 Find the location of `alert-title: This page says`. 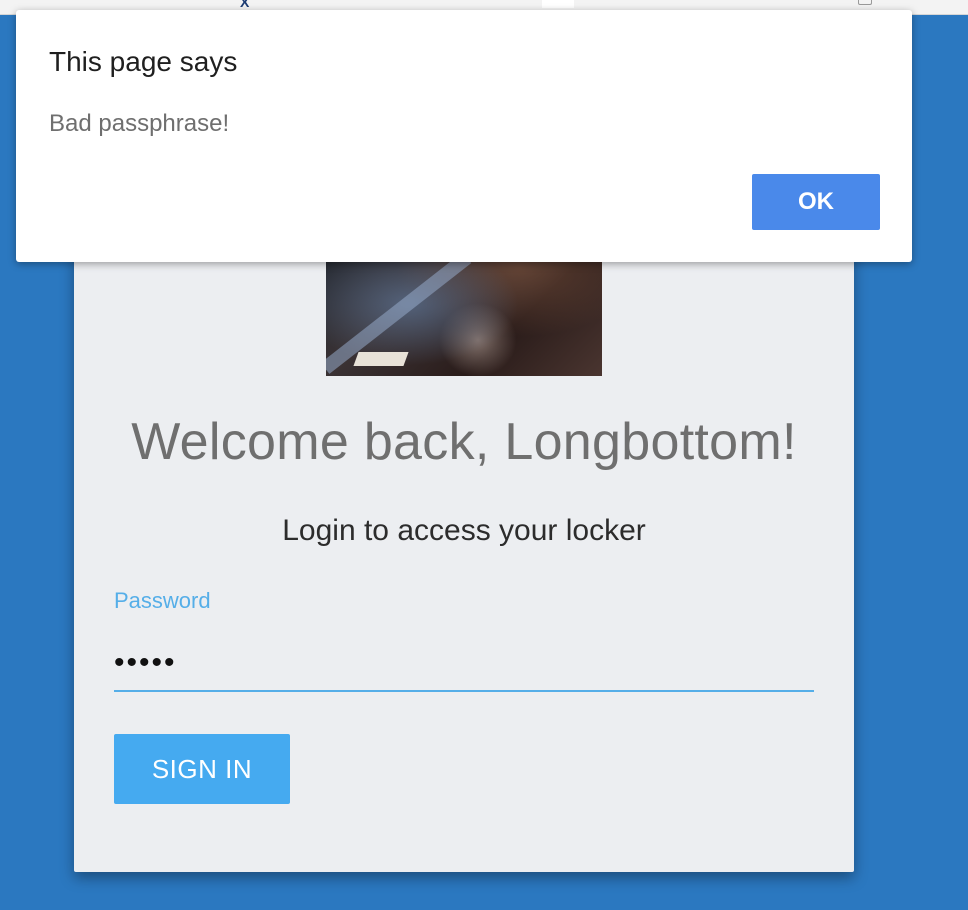

alert-title: This page says is located at coordinates (143, 61).